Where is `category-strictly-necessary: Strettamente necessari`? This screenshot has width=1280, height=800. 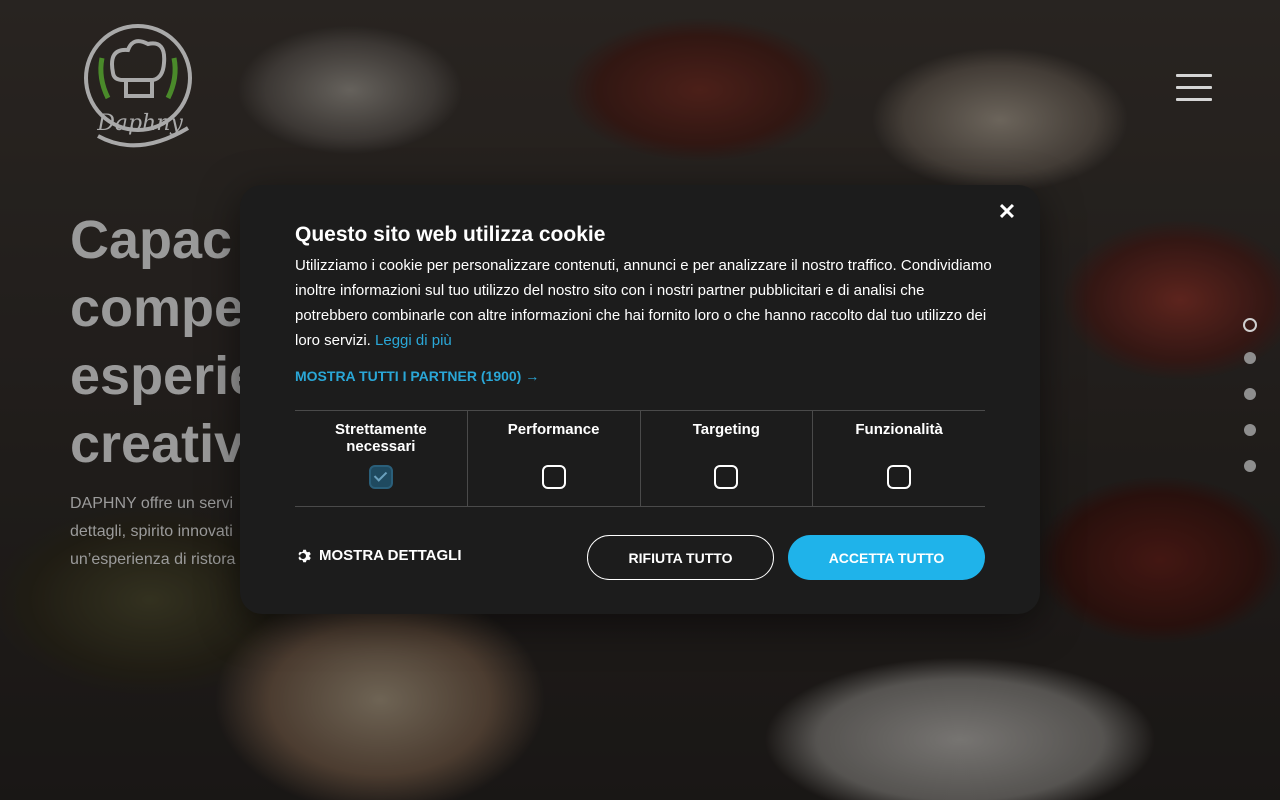 category-strictly-necessary: Strettamente necessari is located at coordinates (381, 458).